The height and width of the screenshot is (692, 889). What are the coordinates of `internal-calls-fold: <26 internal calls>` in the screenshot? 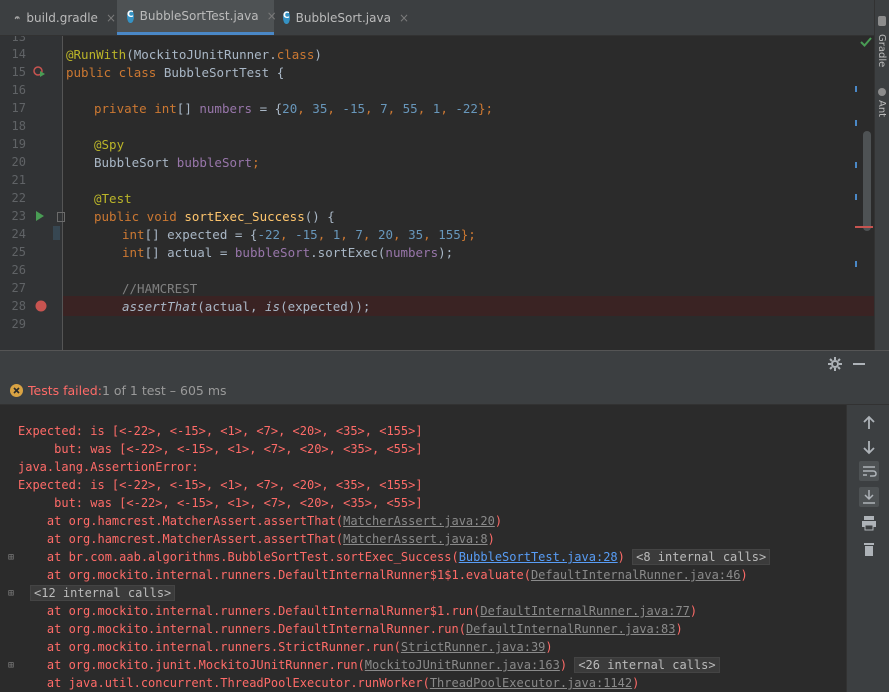 It's located at (647, 665).